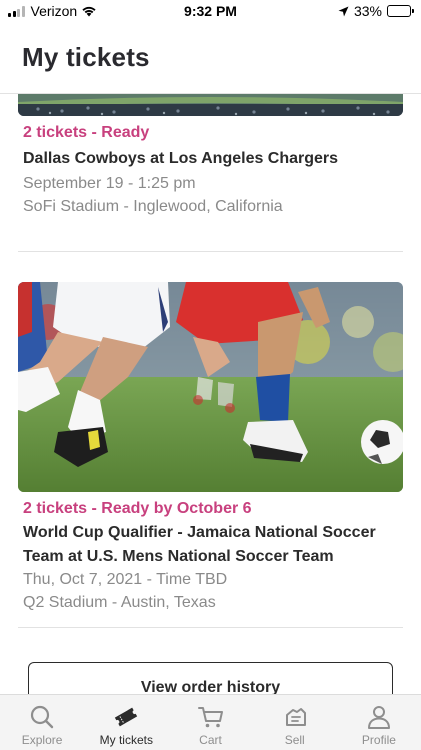  I want to click on tab-profile: Profile, so click(379, 722).